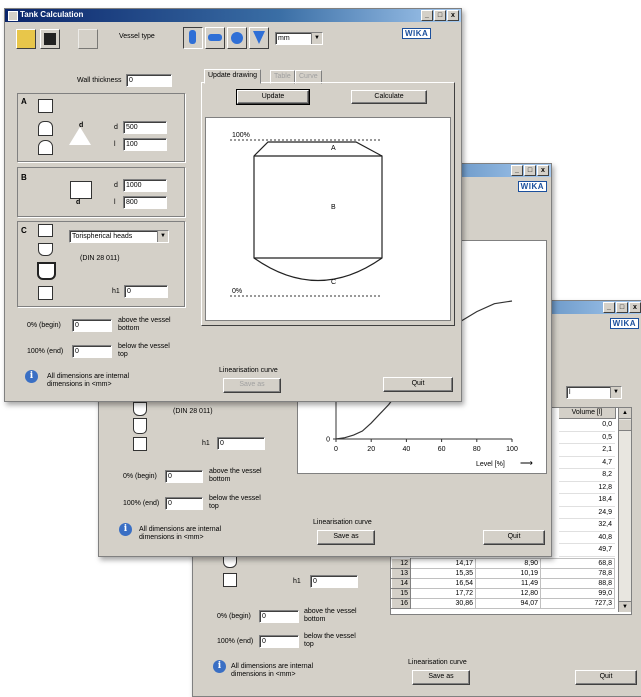  I want to click on group-a-label: A, so click(24, 101).